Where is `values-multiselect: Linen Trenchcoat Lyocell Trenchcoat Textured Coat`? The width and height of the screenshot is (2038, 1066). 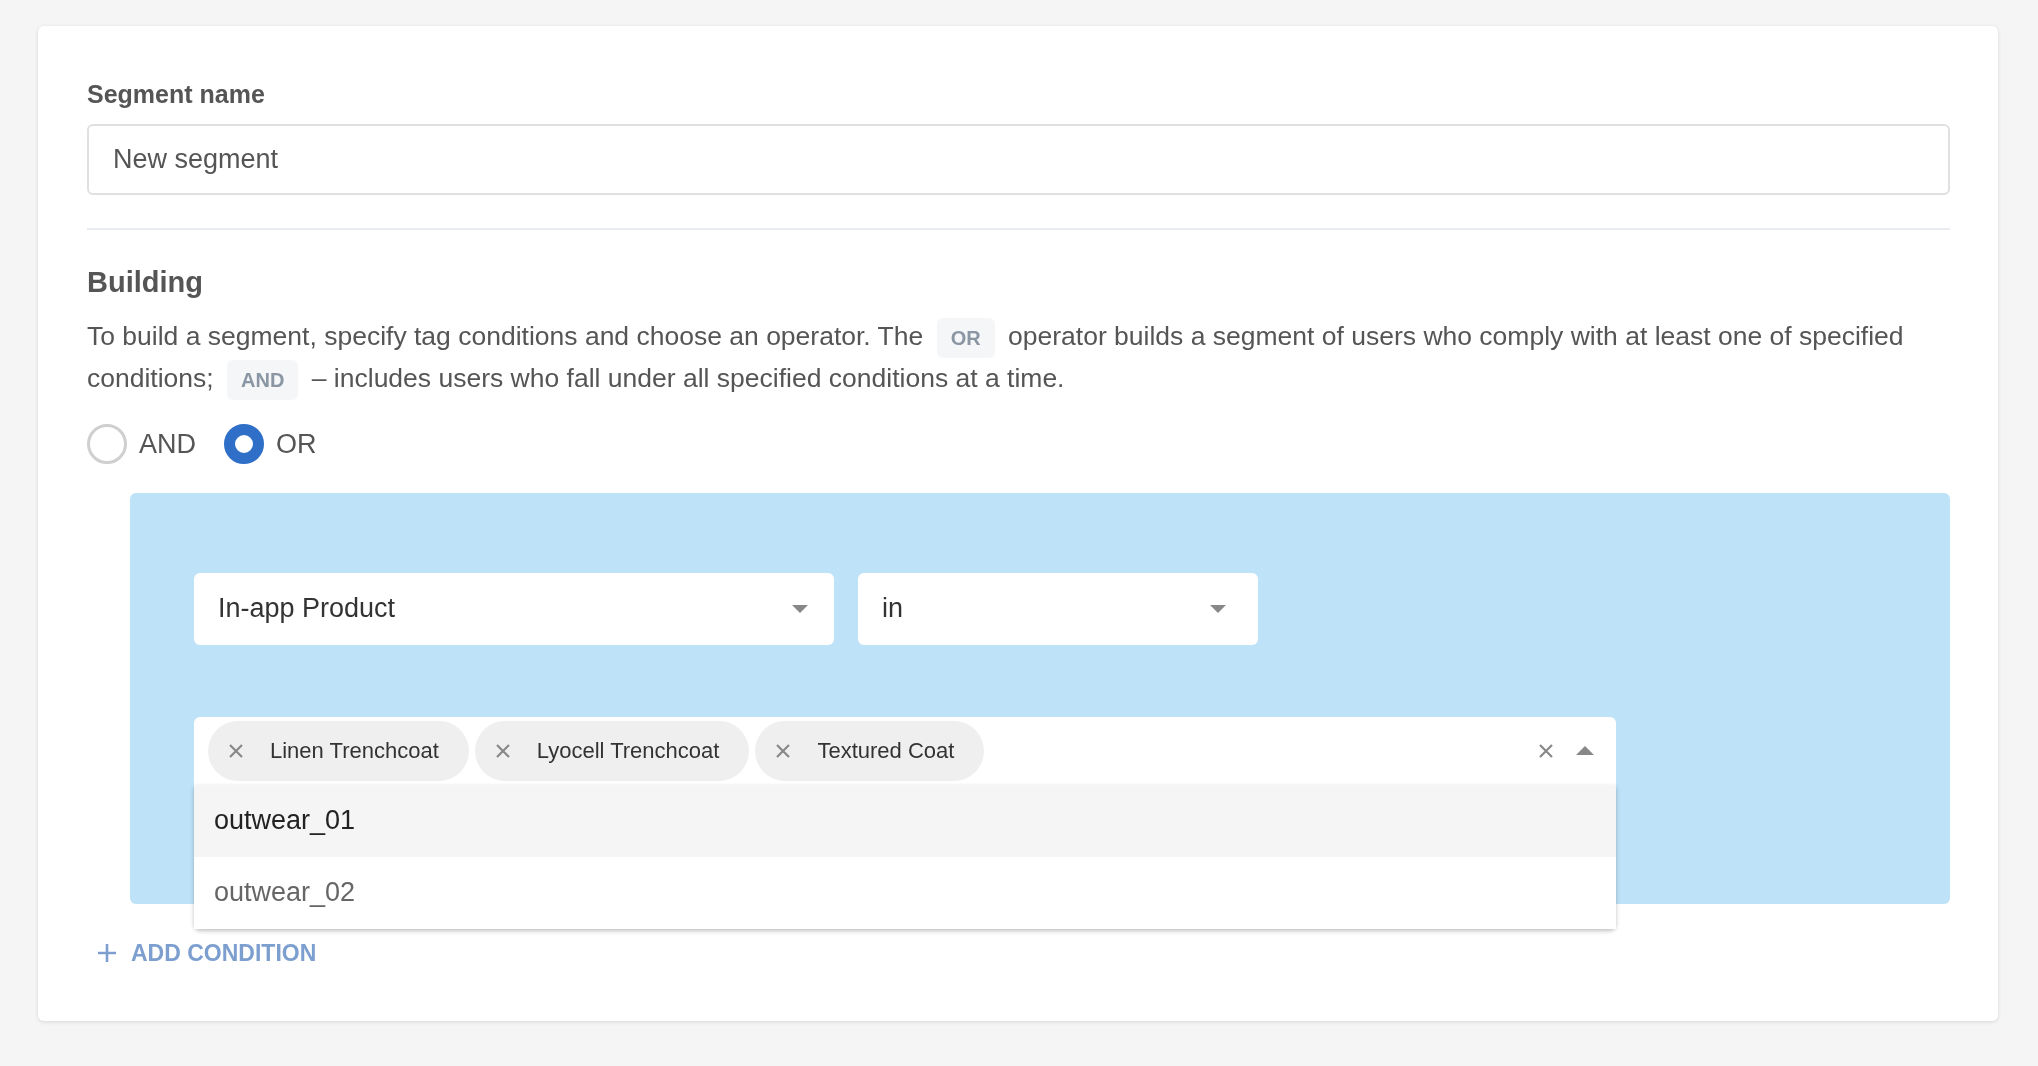 values-multiselect: Linen Trenchcoat Lyocell Trenchcoat Textured Coat is located at coordinates (905, 750).